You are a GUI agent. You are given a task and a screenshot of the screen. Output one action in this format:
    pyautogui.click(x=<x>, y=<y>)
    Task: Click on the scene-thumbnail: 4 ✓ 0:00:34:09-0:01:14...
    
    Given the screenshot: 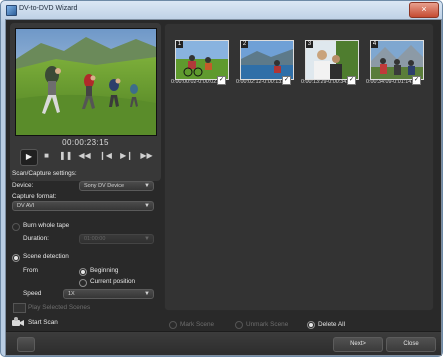 What is the action you would take?
    pyautogui.click(x=395, y=63)
    